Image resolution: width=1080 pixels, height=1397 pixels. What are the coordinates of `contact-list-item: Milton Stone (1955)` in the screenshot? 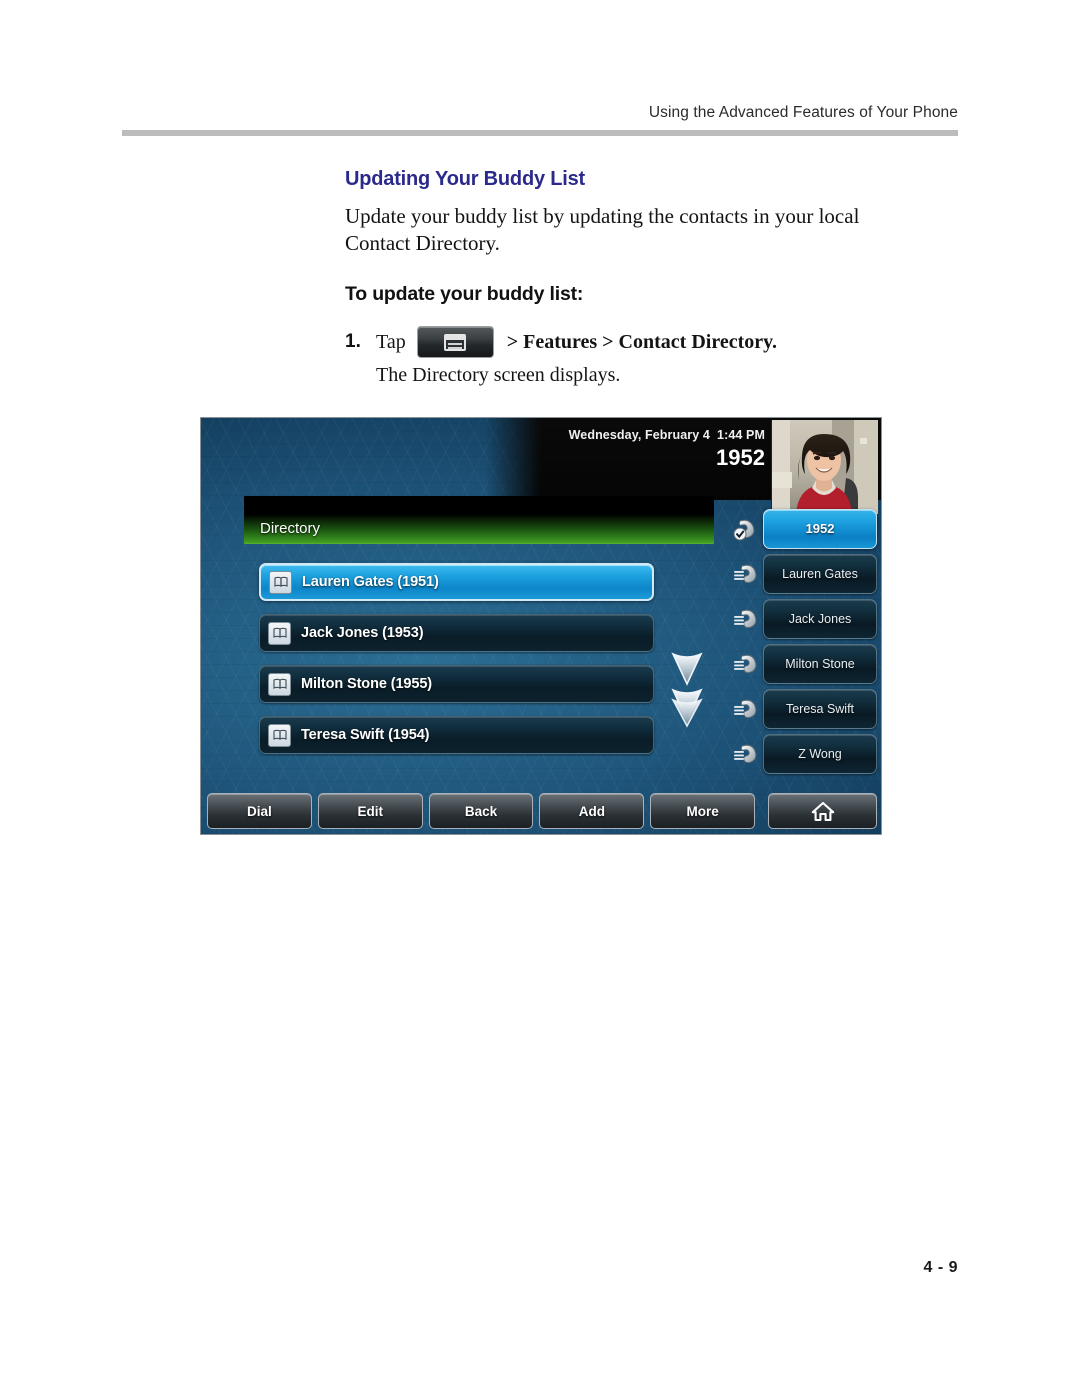 It's located at (456, 684).